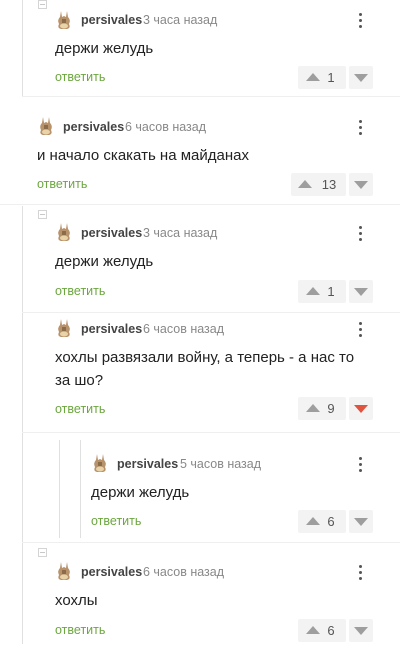  I want to click on rating-count: 13, so click(329, 184).